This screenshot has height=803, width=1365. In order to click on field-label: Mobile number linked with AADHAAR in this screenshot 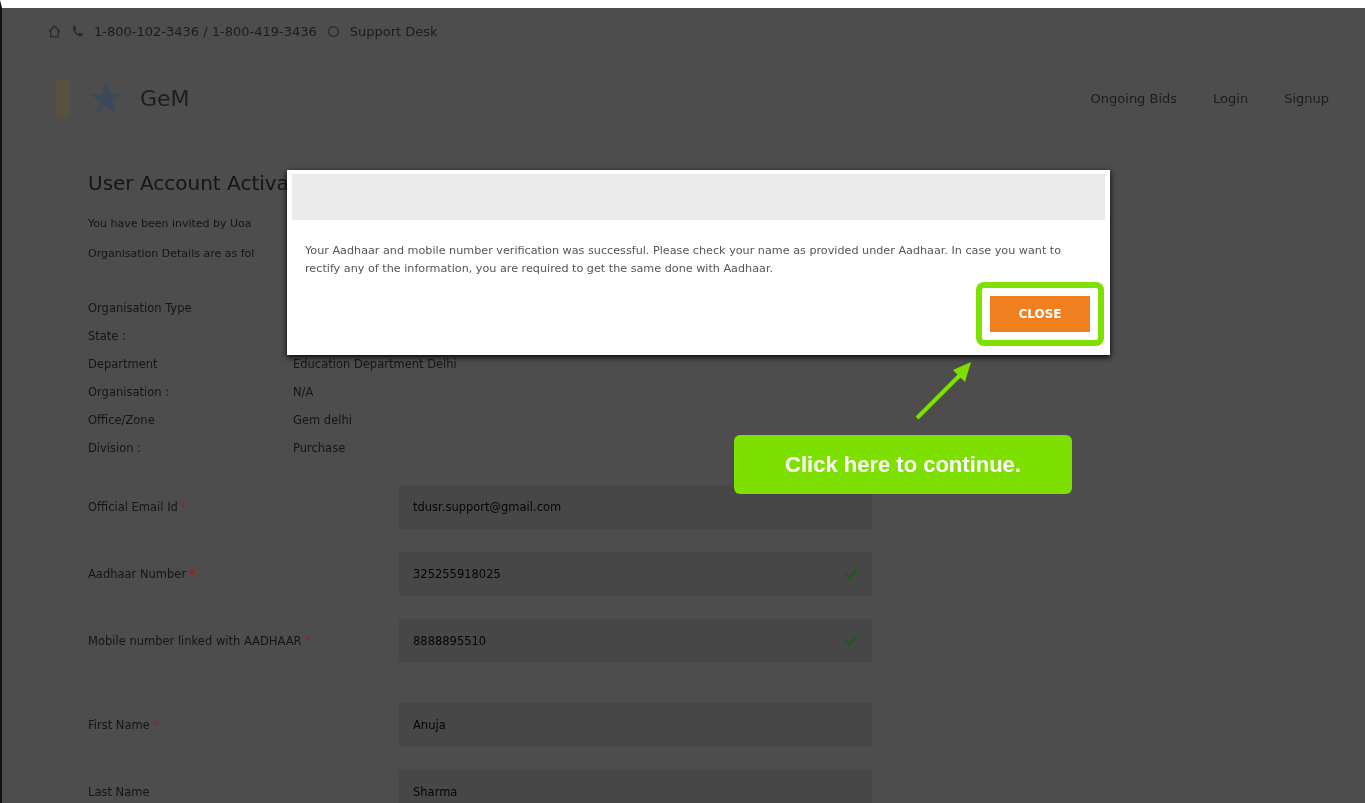, I will do `click(195, 640)`.